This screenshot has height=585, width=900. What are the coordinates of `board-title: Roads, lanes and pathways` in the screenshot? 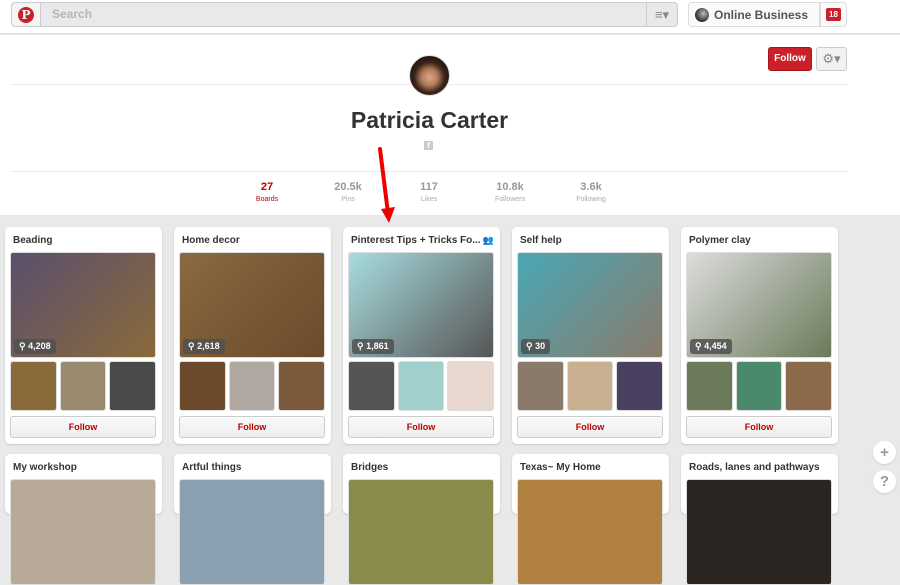 It's located at (754, 467).